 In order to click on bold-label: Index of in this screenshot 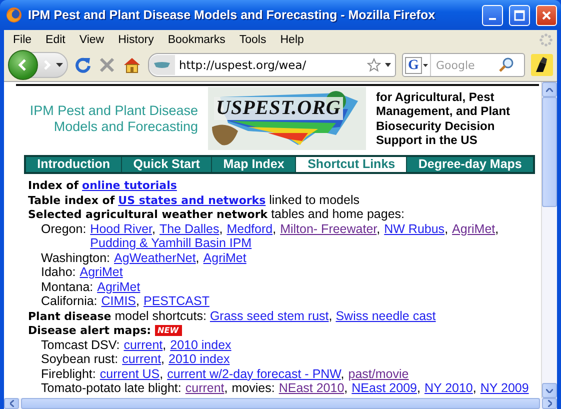, I will do `click(53, 185)`.